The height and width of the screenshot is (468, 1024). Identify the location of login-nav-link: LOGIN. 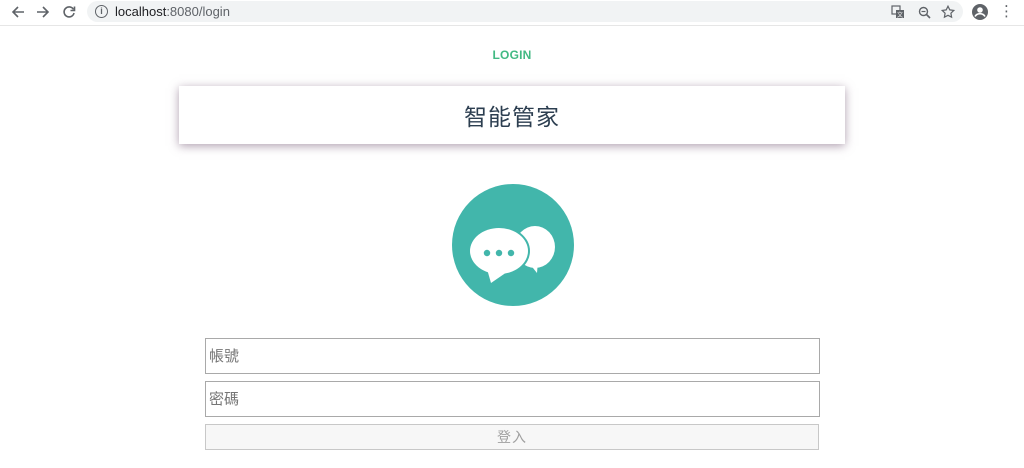
(512, 55).